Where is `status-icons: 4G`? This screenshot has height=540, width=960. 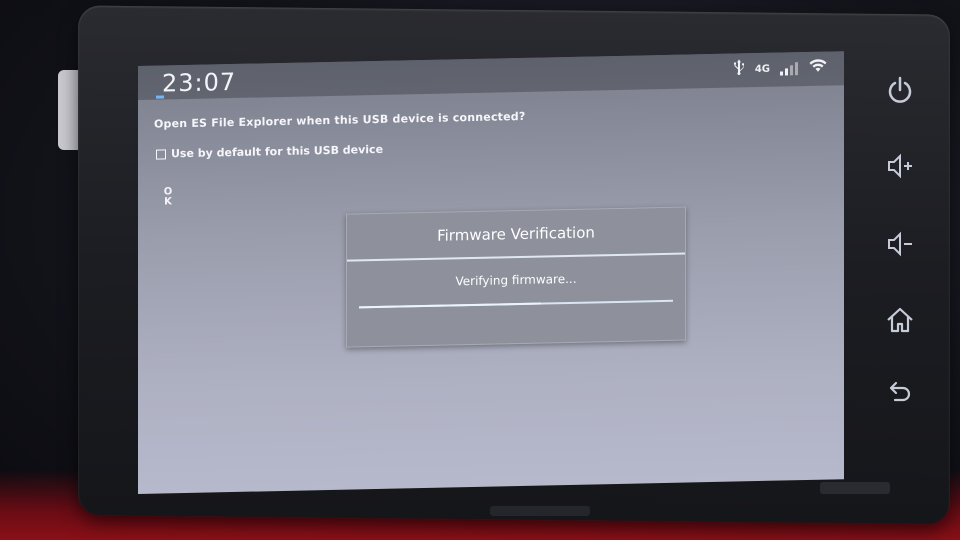 status-icons: 4G is located at coordinates (780, 69).